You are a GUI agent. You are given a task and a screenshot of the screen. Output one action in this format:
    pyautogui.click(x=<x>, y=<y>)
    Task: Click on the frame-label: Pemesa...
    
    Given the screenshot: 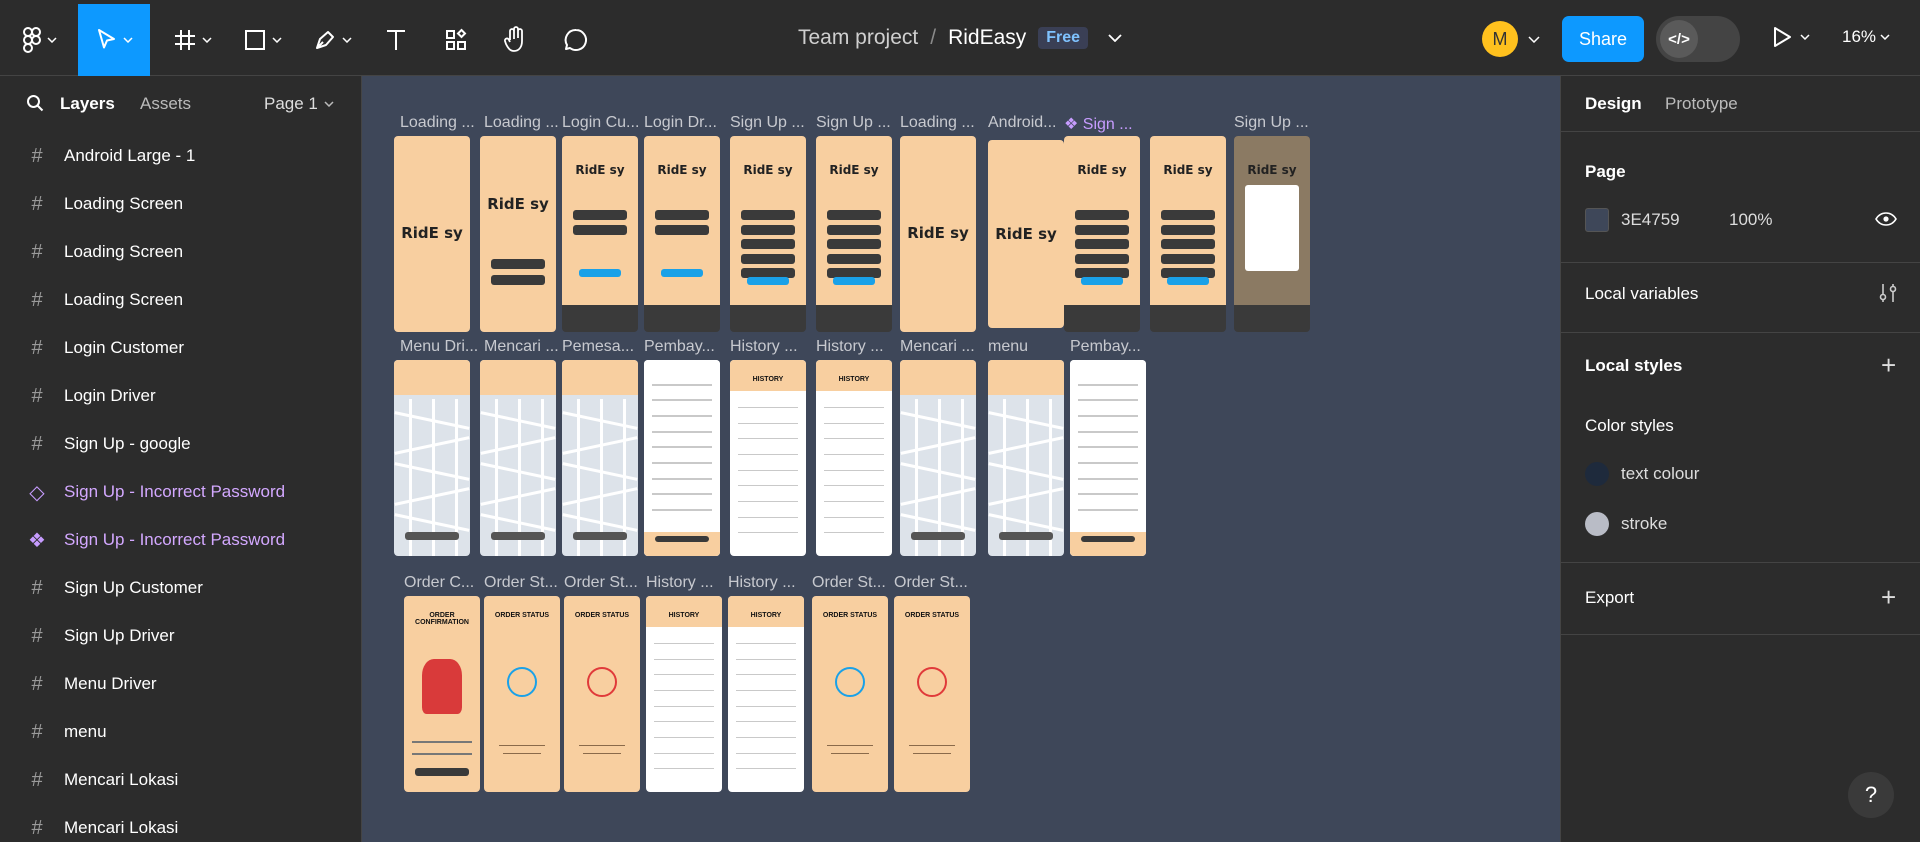 What is the action you would take?
    pyautogui.click(x=605, y=347)
    